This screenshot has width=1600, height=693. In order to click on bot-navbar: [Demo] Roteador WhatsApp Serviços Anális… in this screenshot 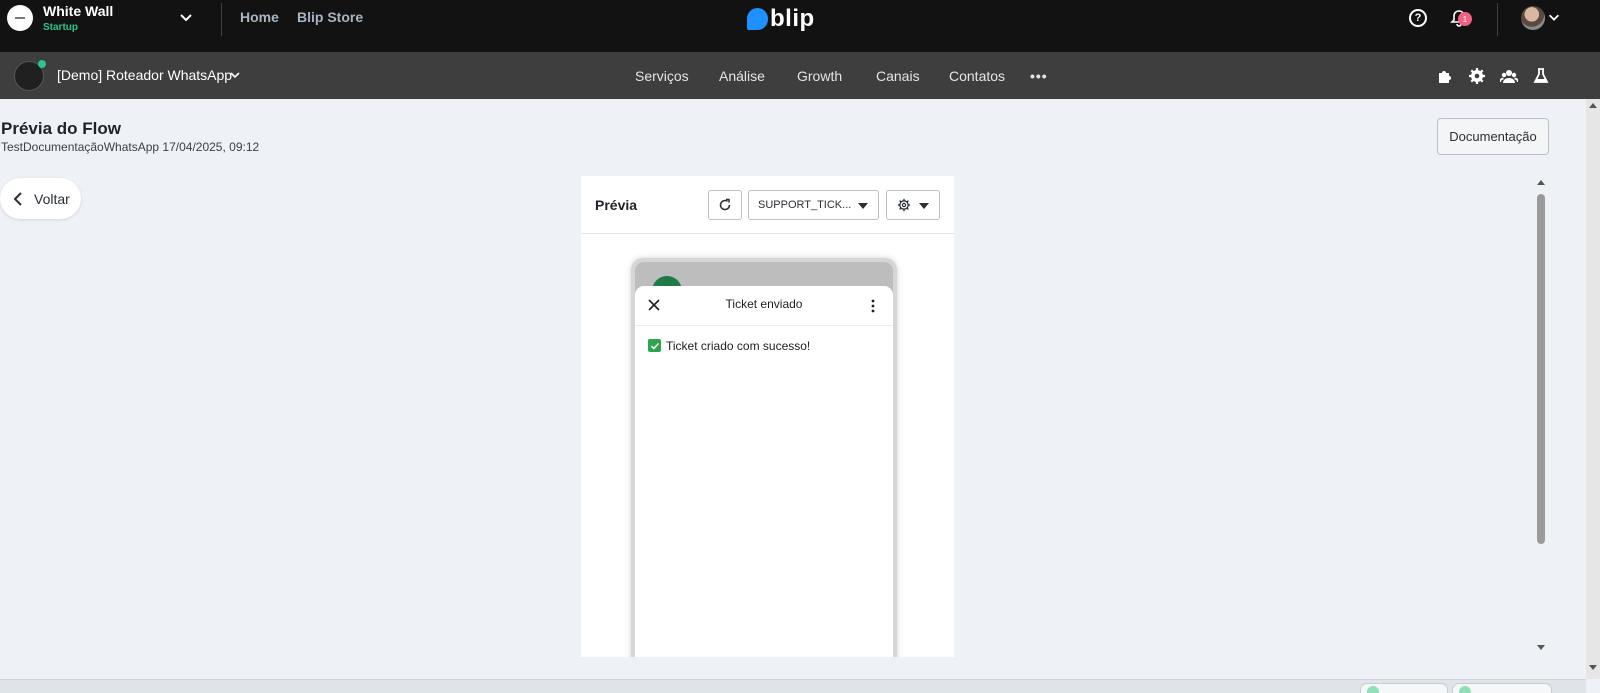, I will do `click(800, 75)`.